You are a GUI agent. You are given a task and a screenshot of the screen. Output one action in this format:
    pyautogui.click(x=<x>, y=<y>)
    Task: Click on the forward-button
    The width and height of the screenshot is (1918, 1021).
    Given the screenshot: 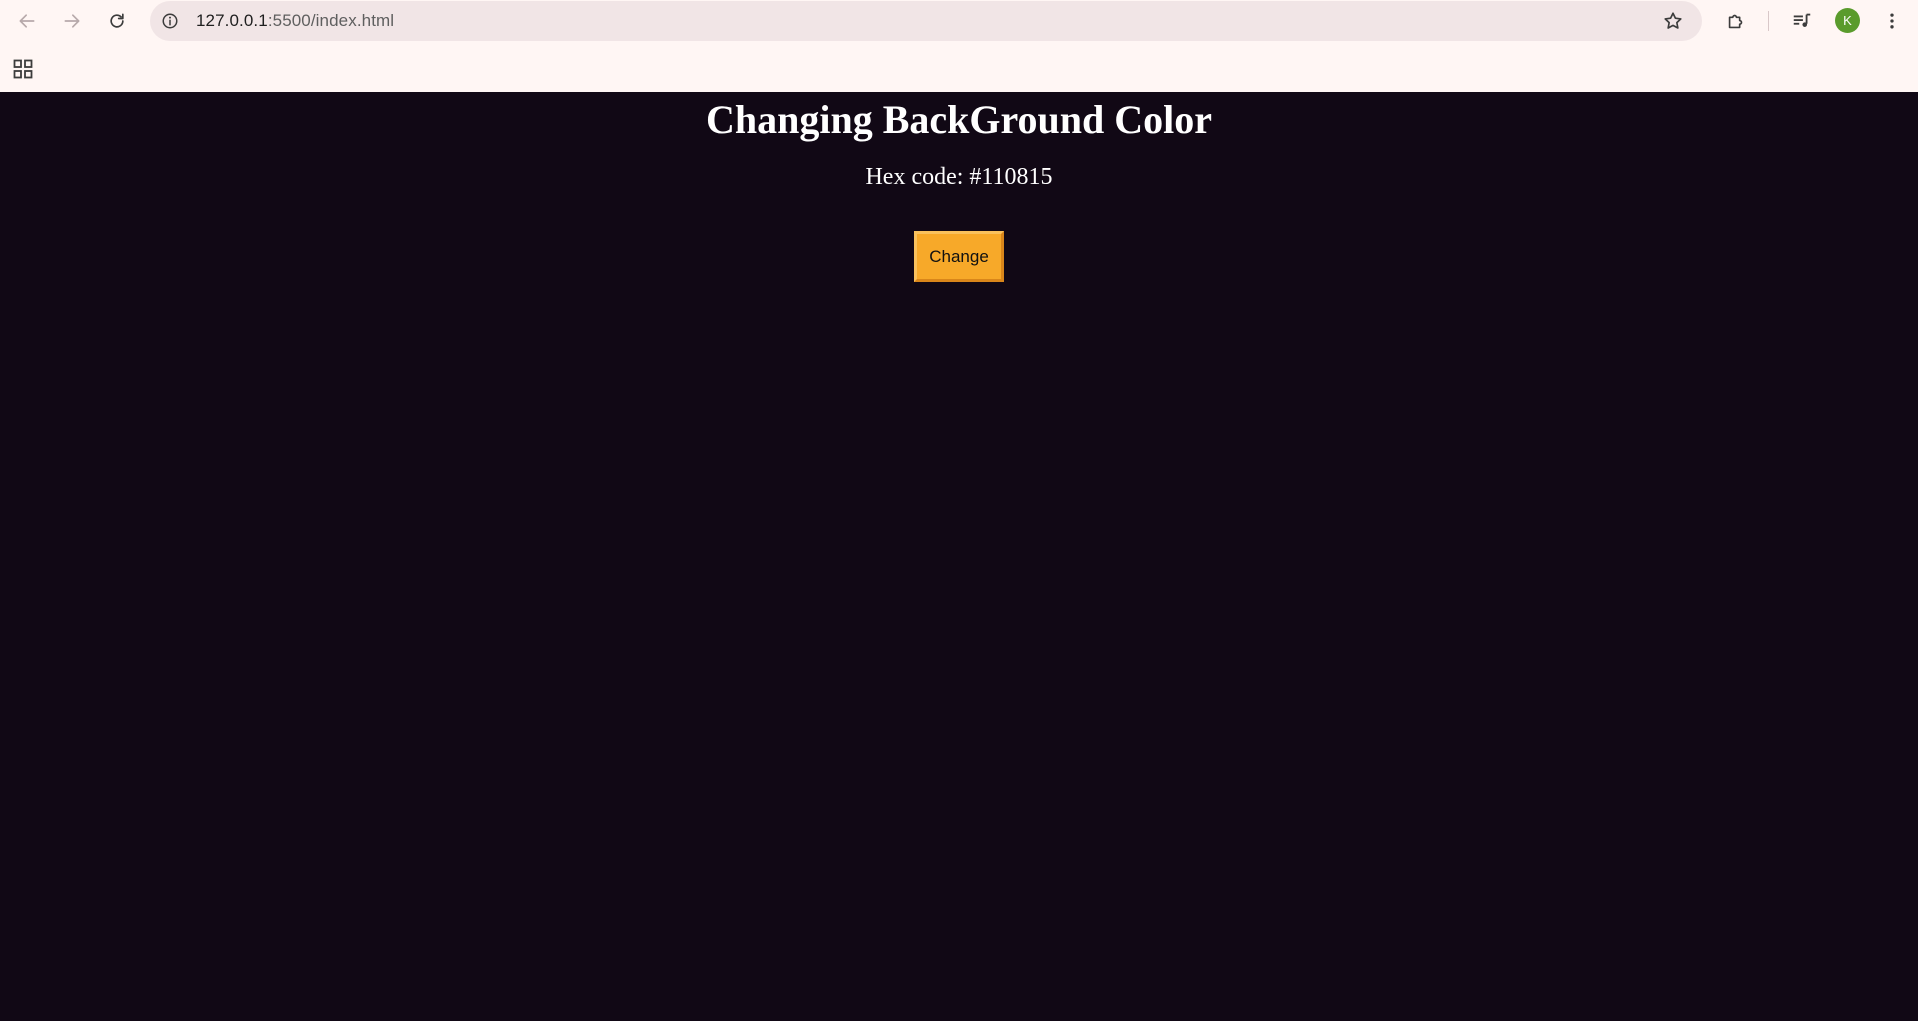 What is the action you would take?
    pyautogui.click(x=72, y=21)
    